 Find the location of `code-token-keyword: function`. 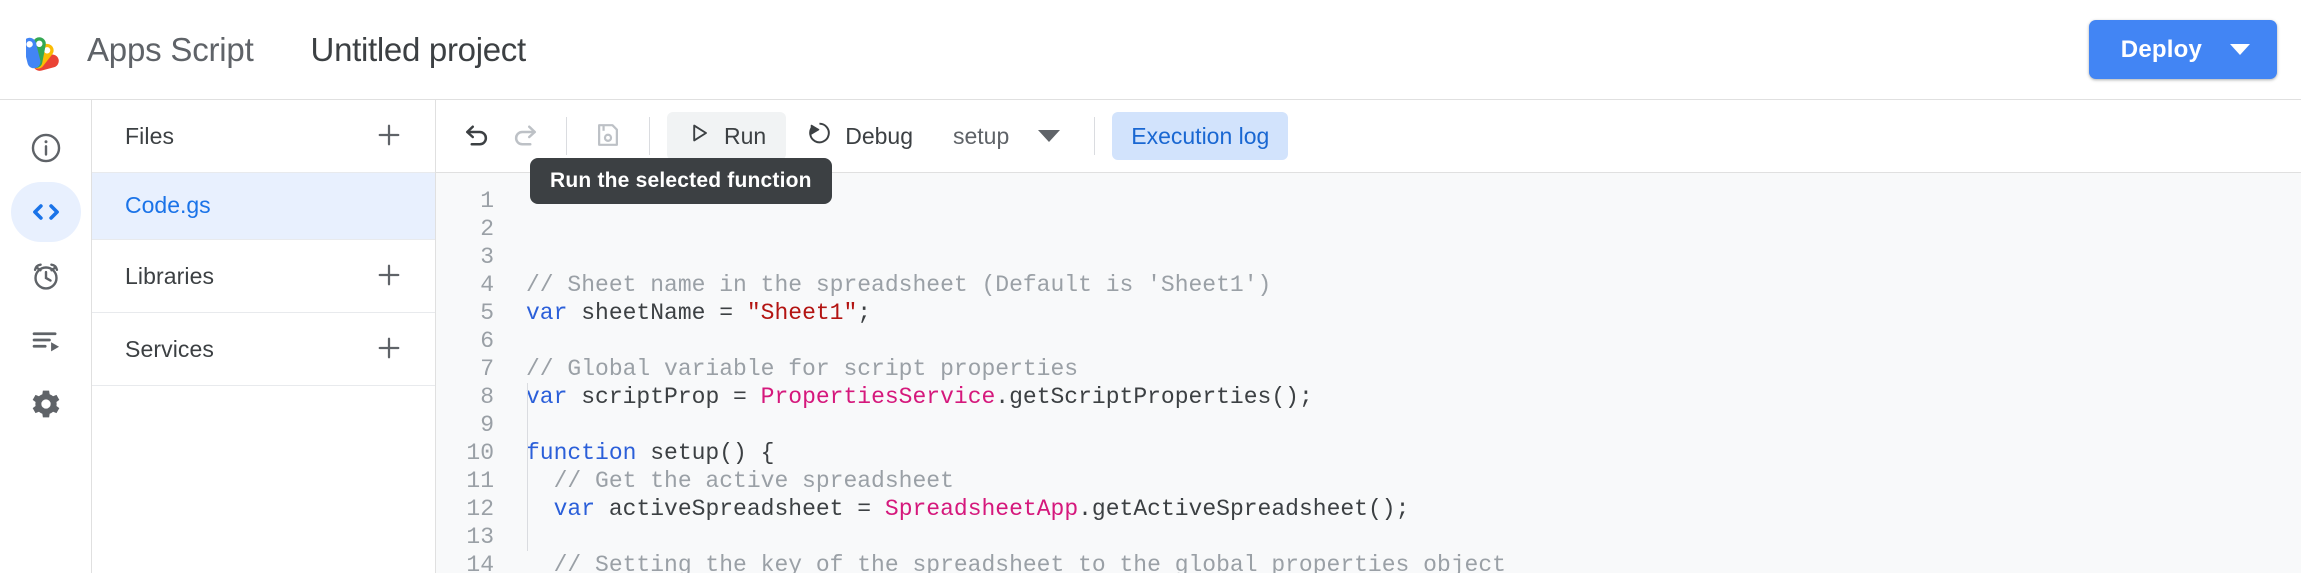

code-token-keyword: function is located at coordinates (581, 453).